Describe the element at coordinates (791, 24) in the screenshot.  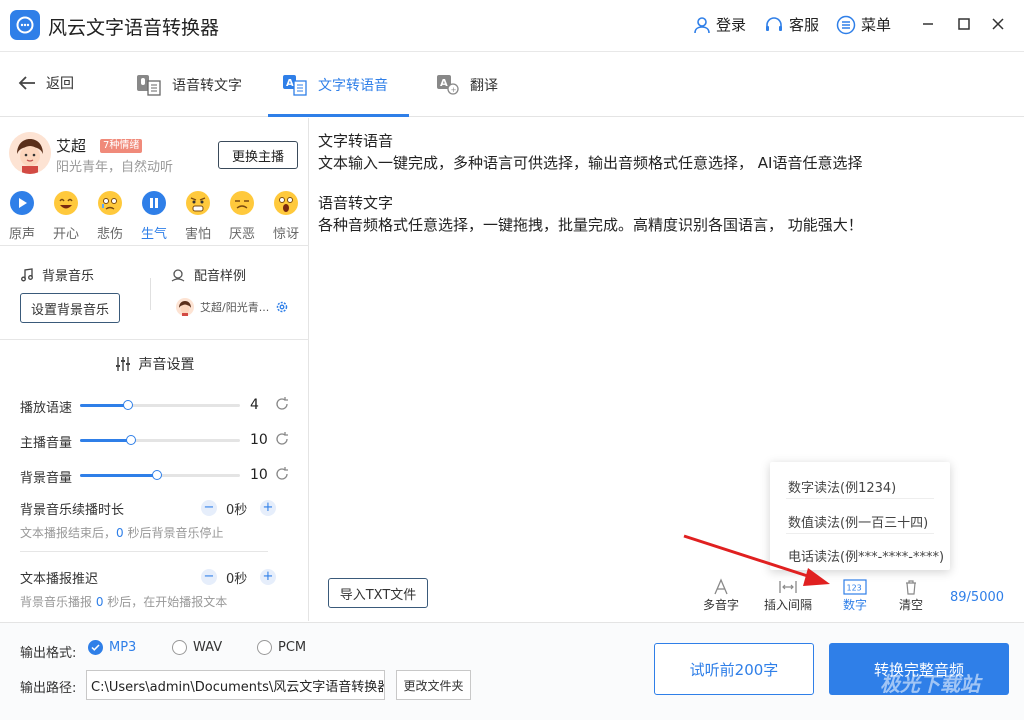
I see `service-button: 客服` at that location.